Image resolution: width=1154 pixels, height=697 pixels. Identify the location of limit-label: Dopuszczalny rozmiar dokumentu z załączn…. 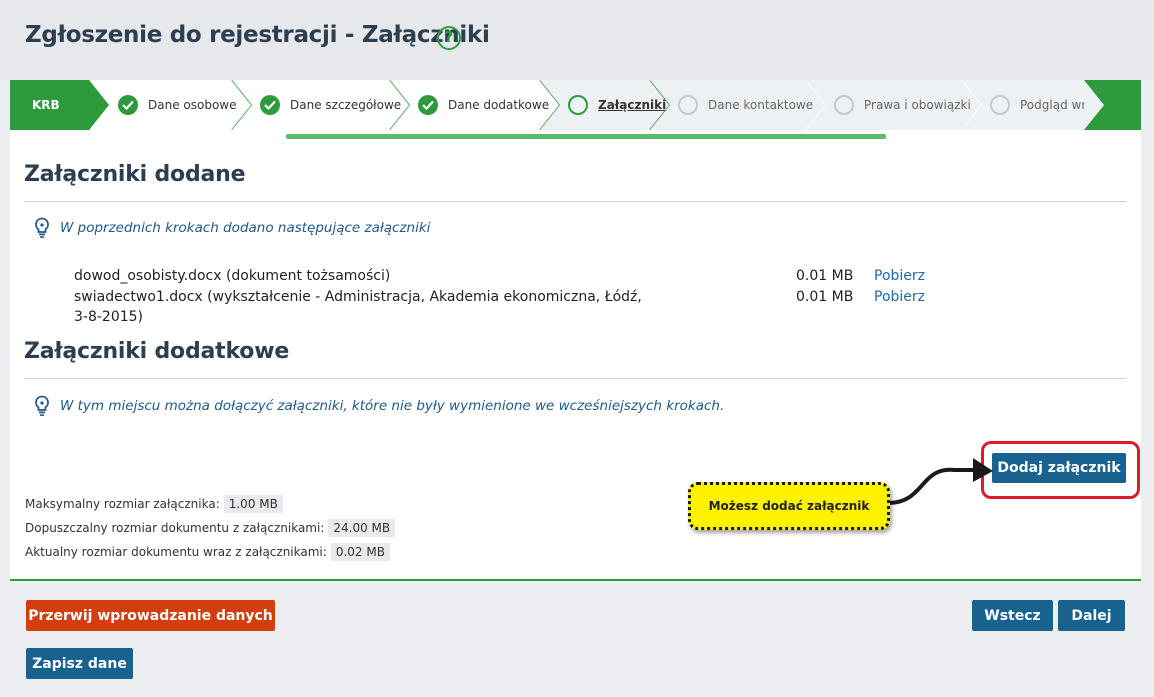
(175, 528).